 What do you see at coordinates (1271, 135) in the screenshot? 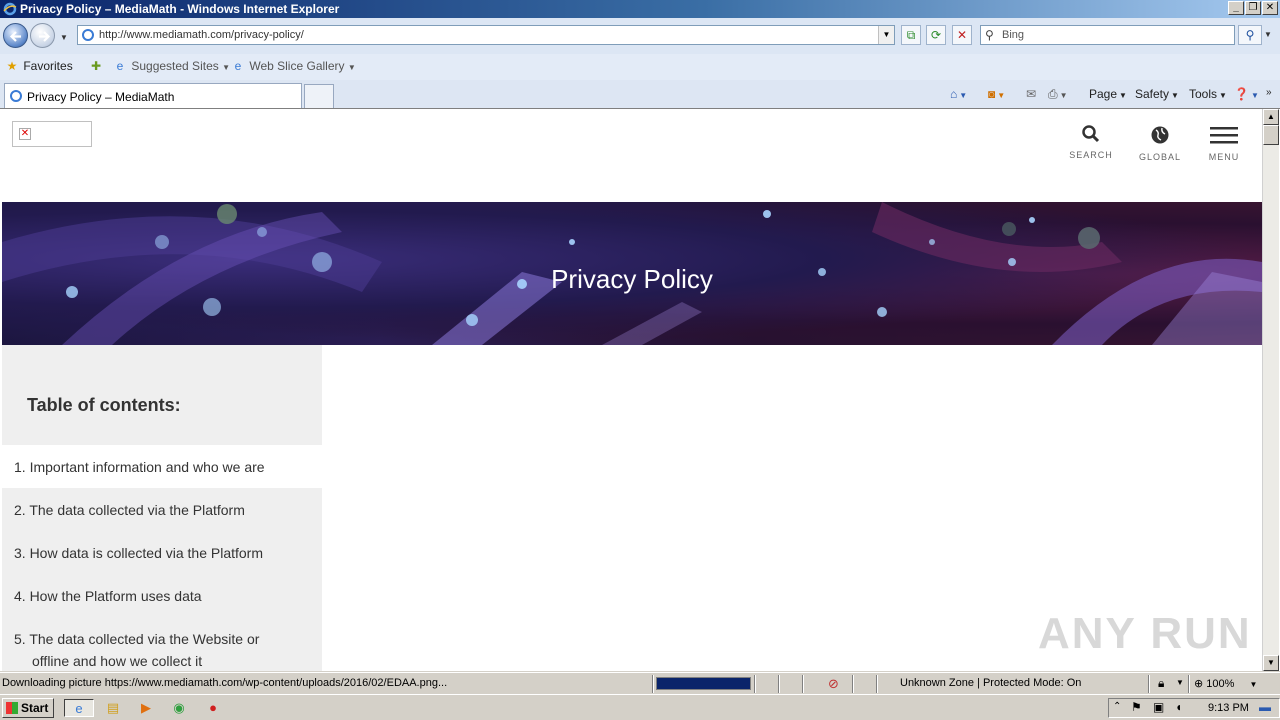
I see `scroll-thumb` at bounding box center [1271, 135].